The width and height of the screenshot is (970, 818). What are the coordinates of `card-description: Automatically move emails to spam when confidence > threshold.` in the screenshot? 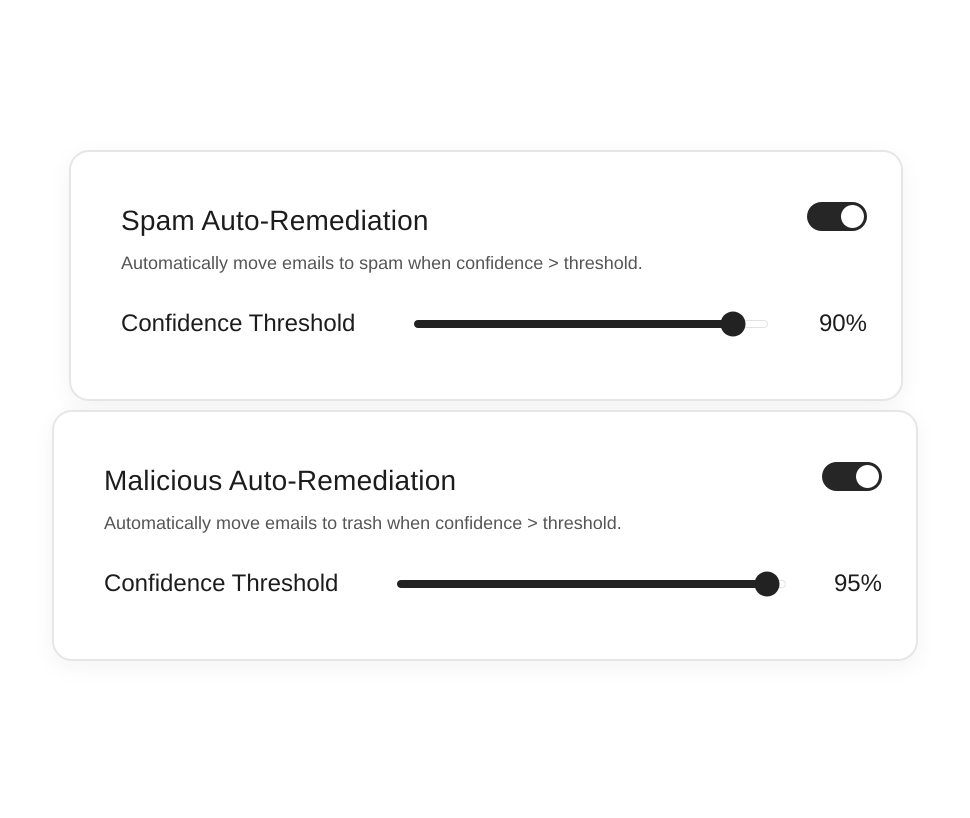 It's located at (382, 263).